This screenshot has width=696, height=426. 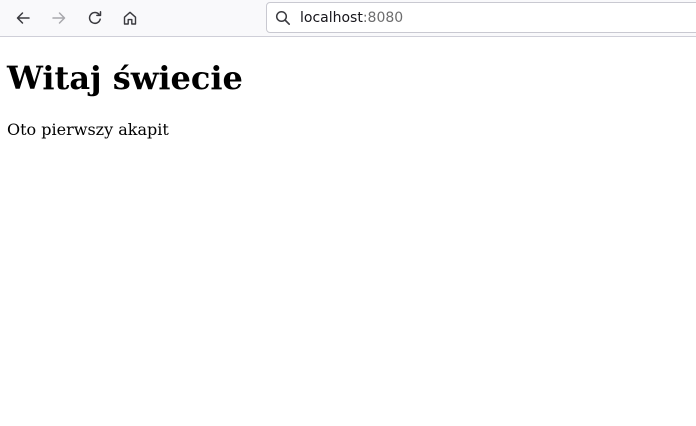 I want to click on reload-icon, so click(x=95, y=18).